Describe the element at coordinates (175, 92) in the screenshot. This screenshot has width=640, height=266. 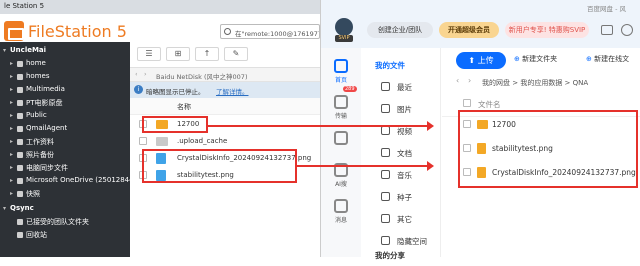
I see `info-text: 暗略图显示已停止。` at that location.